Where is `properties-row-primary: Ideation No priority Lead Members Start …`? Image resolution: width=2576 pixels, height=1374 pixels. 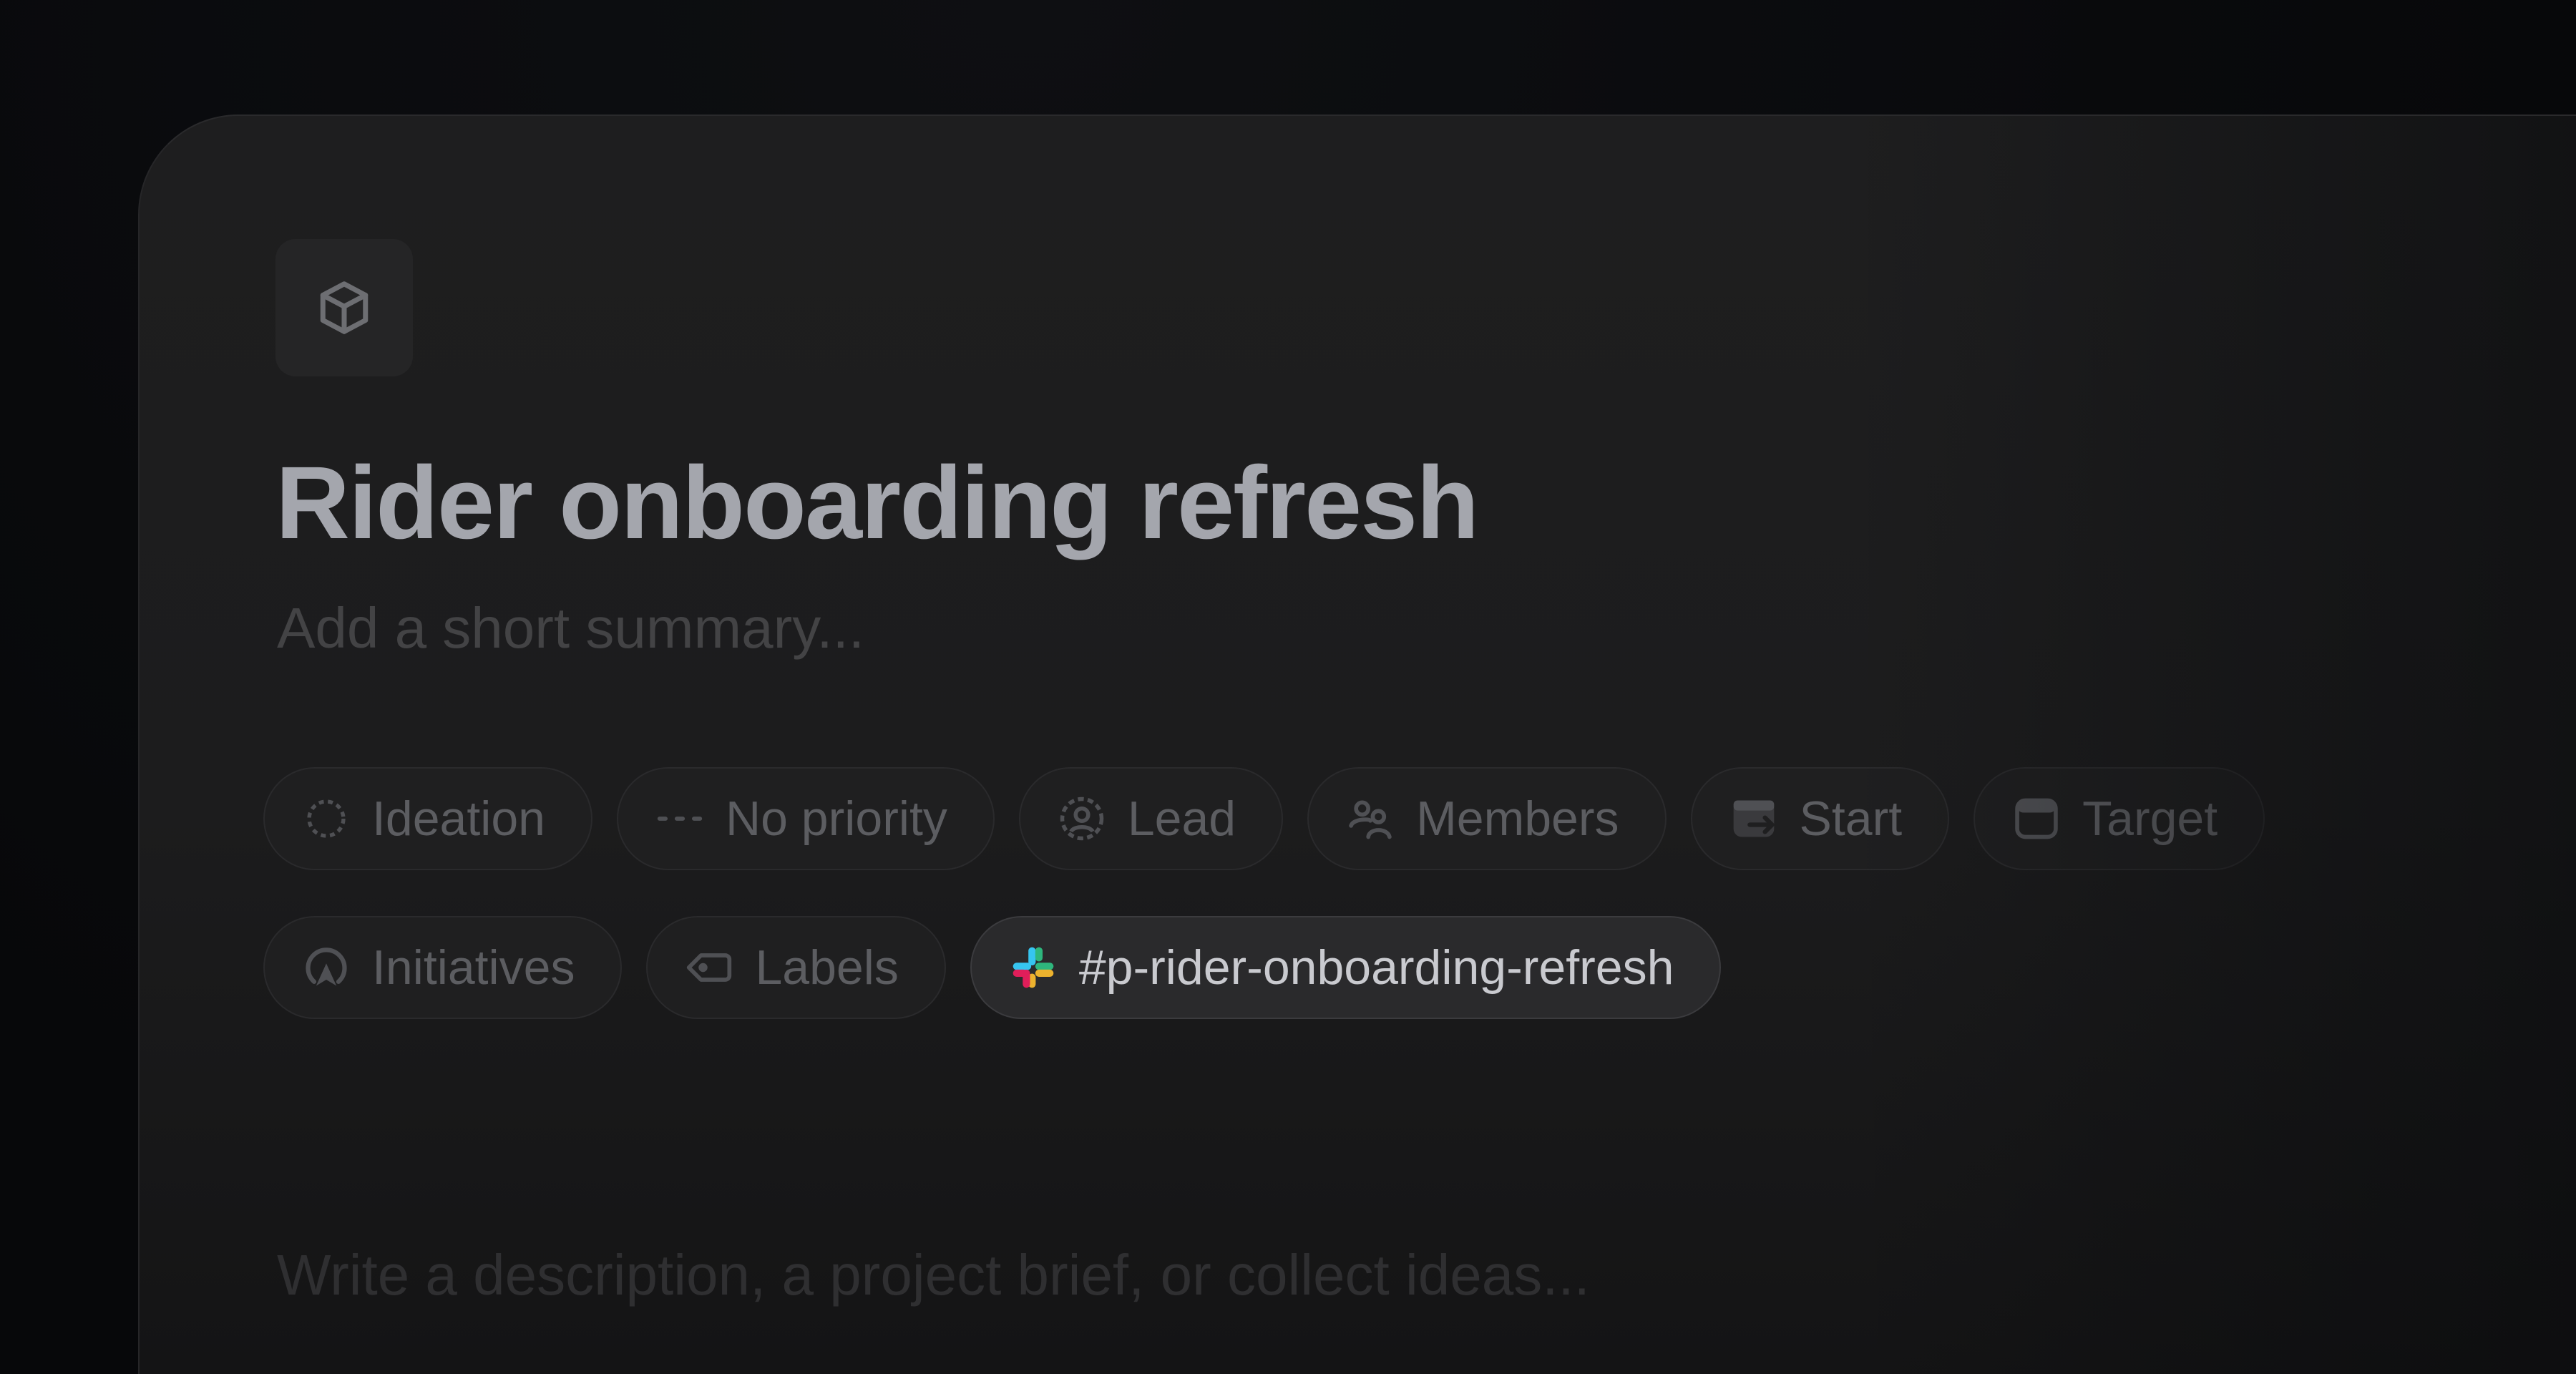
properties-row-primary: Ideation No priority Lead Members Start … is located at coordinates (1264, 818).